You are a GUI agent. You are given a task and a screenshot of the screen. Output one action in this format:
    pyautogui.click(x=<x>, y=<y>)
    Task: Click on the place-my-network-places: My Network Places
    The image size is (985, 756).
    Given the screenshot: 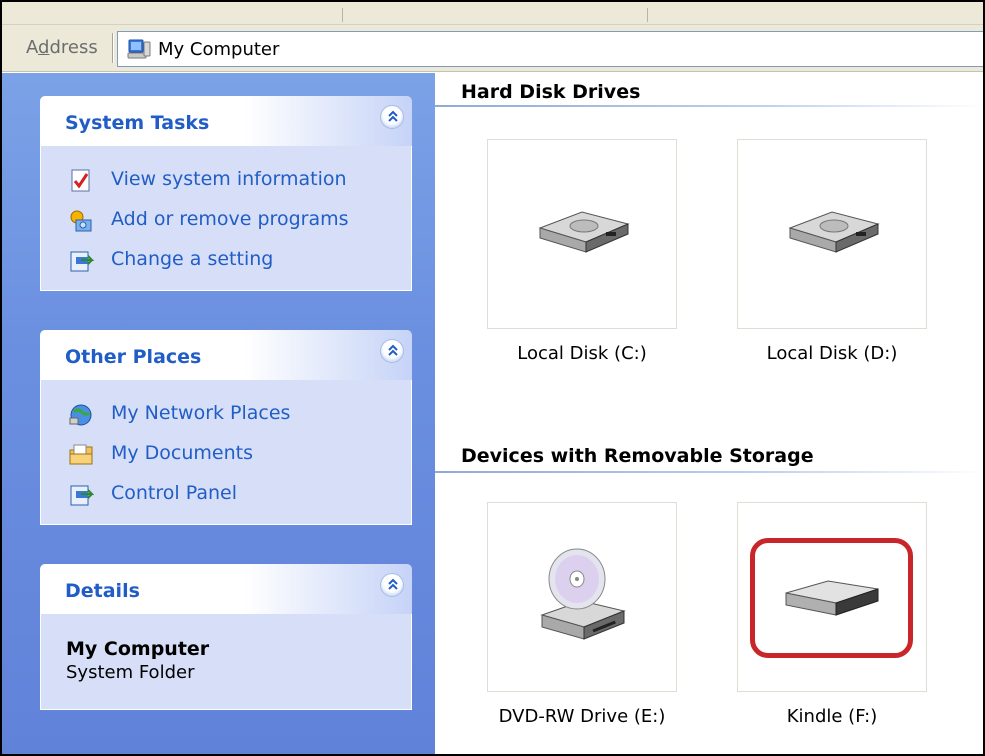 What is the action you would take?
    pyautogui.click(x=226, y=414)
    